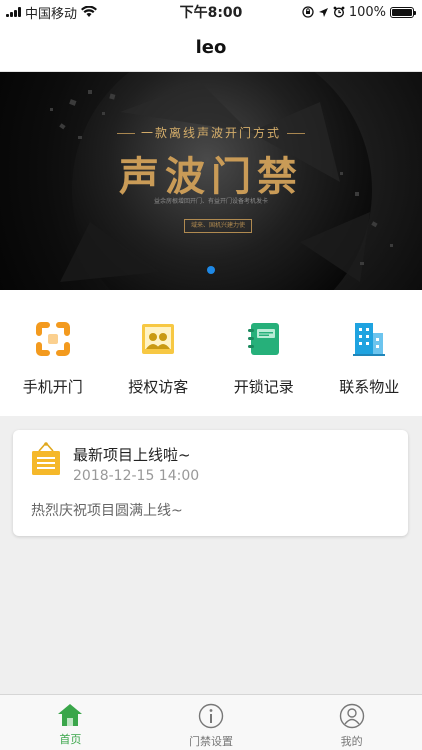  Describe the element at coordinates (107, 511) in the screenshot. I see `notice-body: 热烈庆祝项目圆满上线~` at that location.